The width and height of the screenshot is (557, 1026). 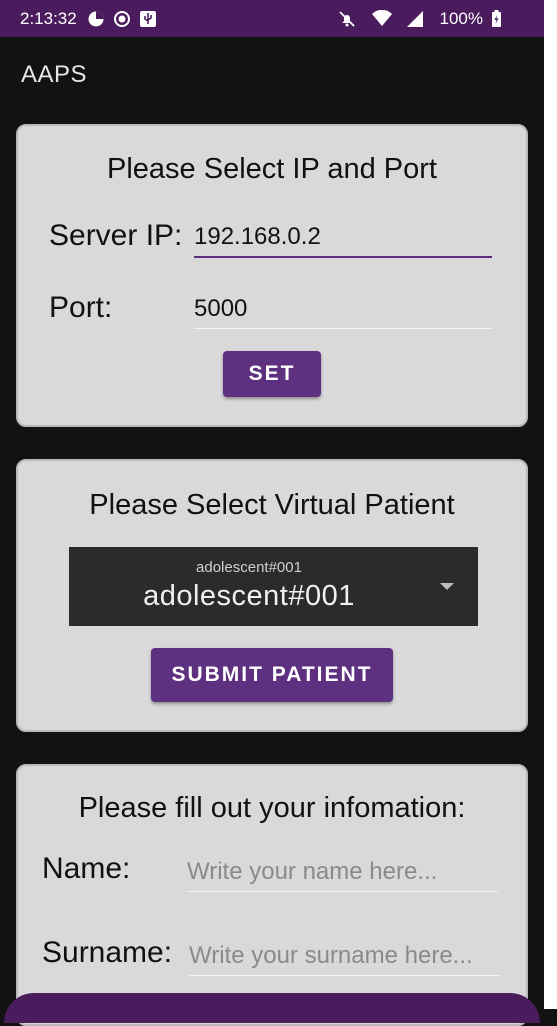 What do you see at coordinates (347, 19) in the screenshot?
I see `mute-icon` at bounding box center [347, 19].